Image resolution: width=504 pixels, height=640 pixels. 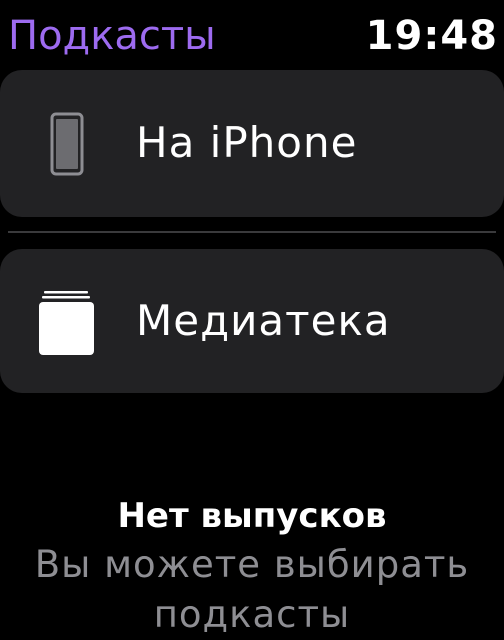 What do you see at coordinates (252, 232) in the screenshot?
I see `divider` at bounding box center [252, 232].